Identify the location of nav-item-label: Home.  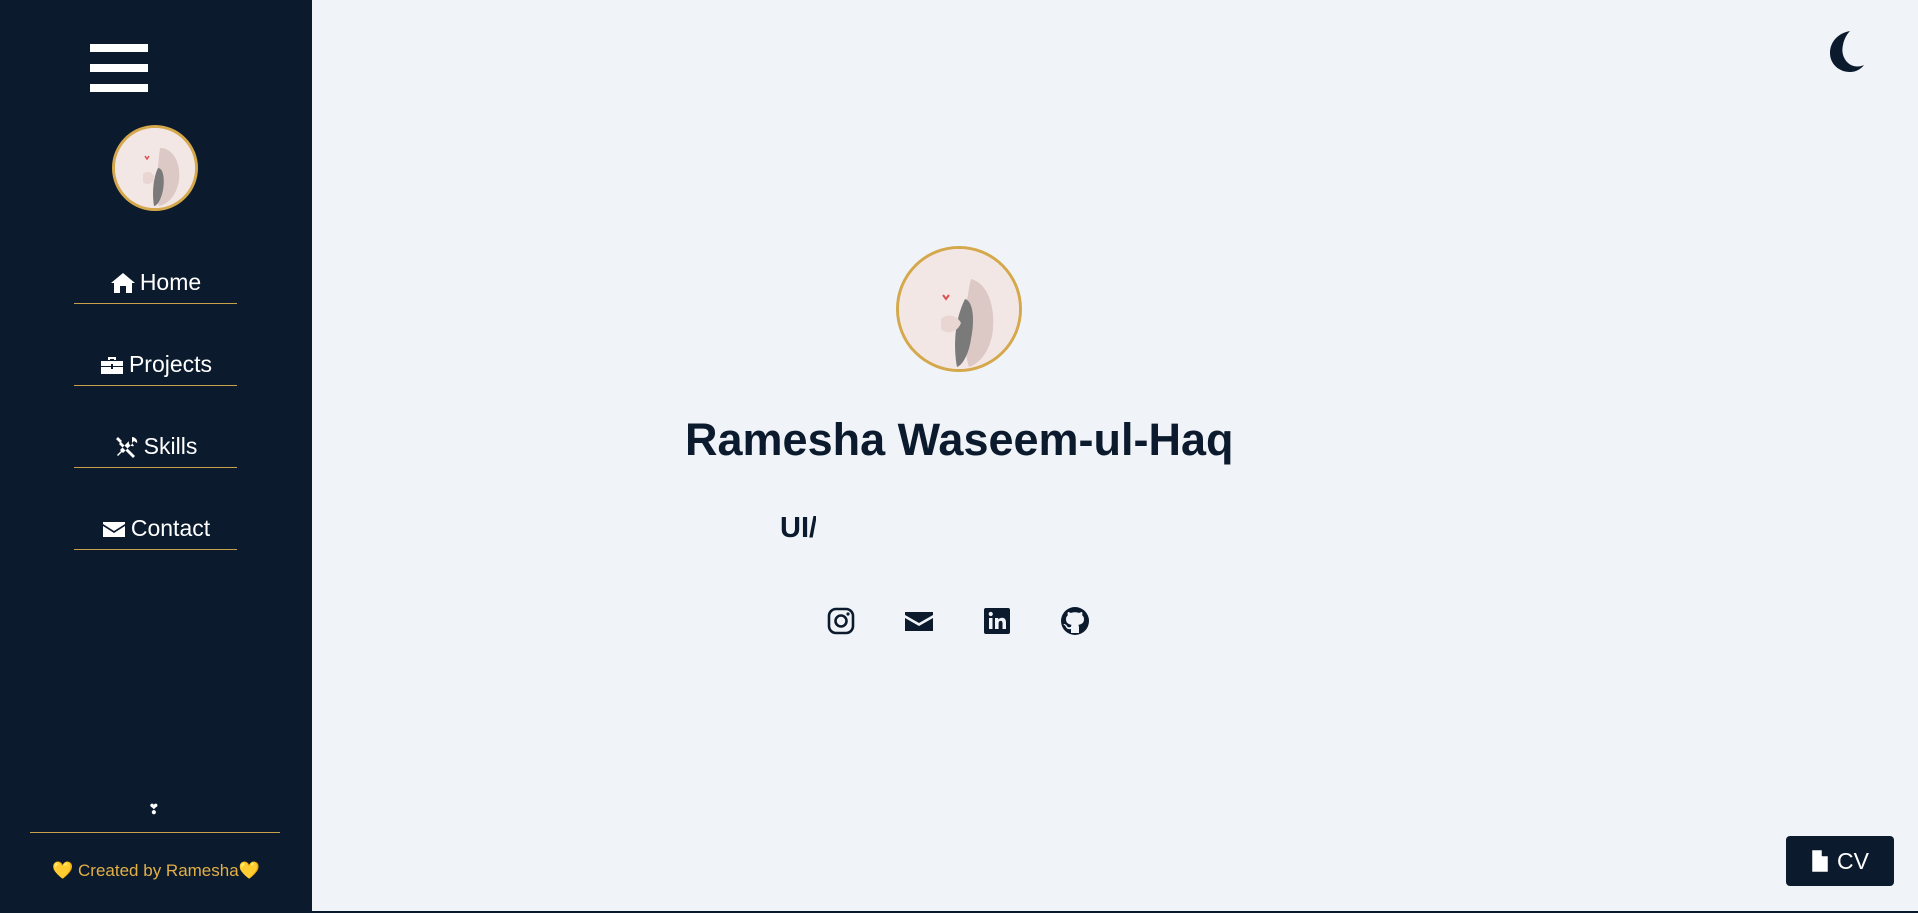
(170, 282).